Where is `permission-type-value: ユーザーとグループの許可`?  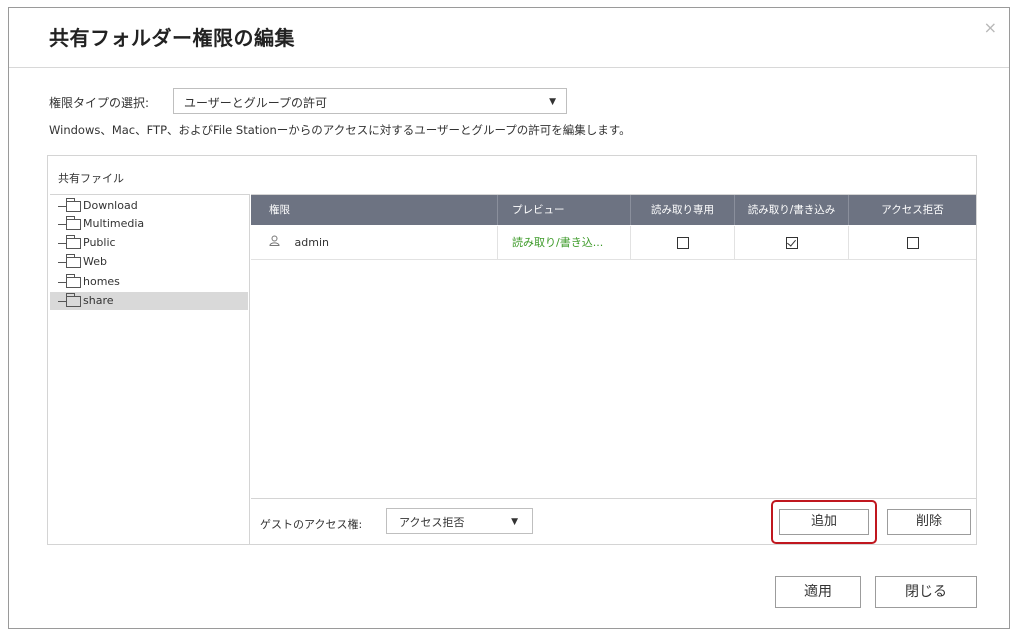
permission-type-value: ユーザーとグループの許可 is located at coordinates (256, 103).